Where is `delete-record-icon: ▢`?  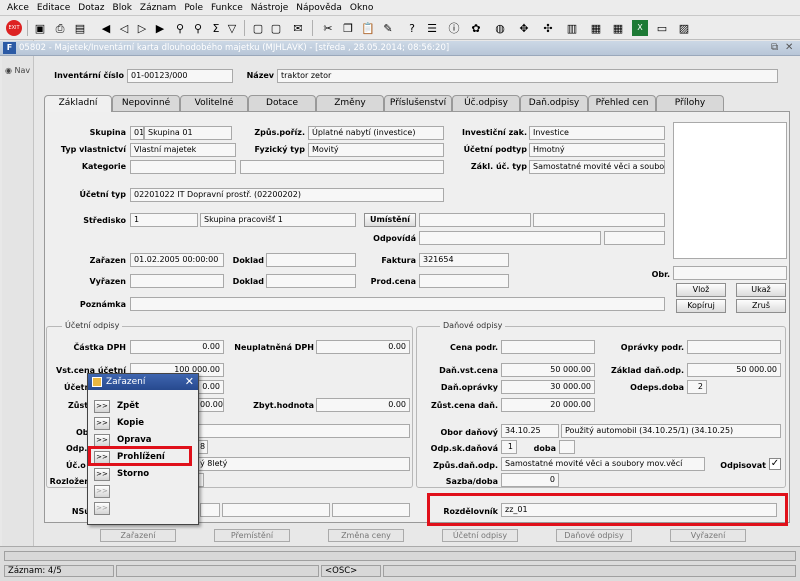 delete-record-icon: ▢ is located at coordinates (276, 28).